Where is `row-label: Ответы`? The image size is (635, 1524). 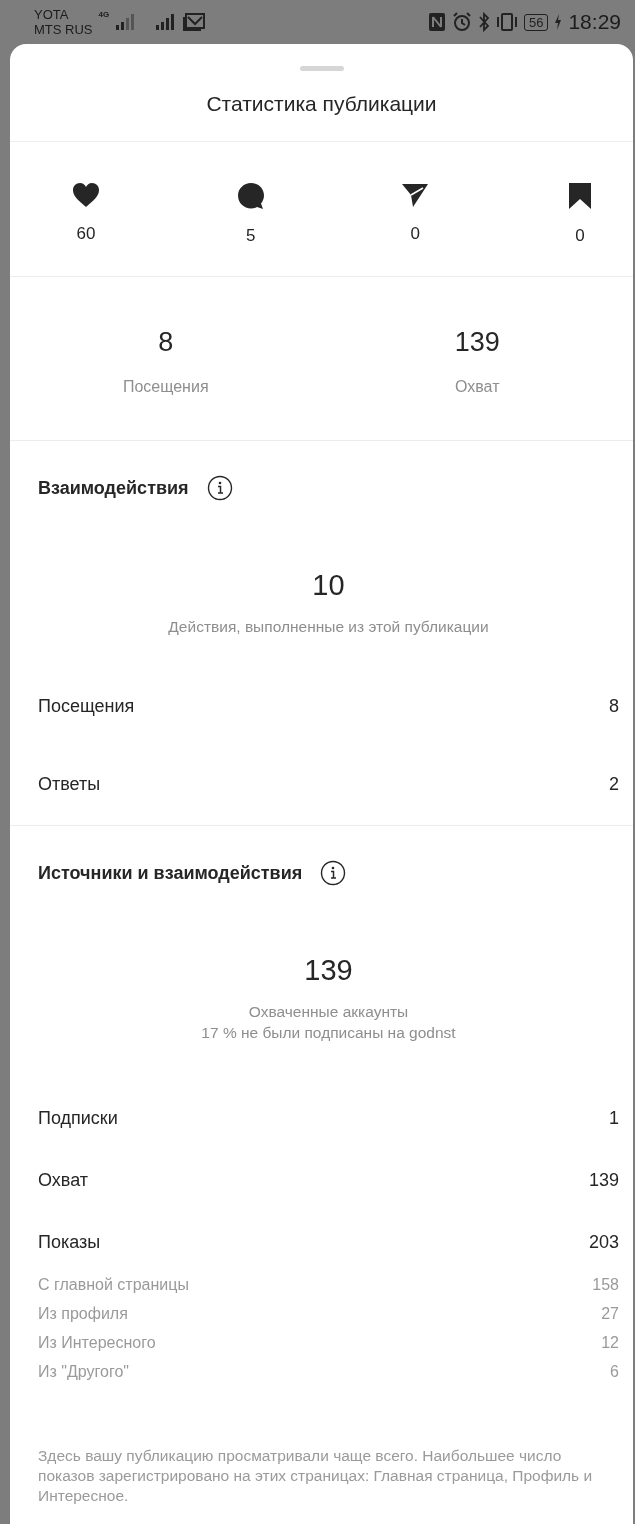
row-label: Ответы is located at coordinates (69, 784).